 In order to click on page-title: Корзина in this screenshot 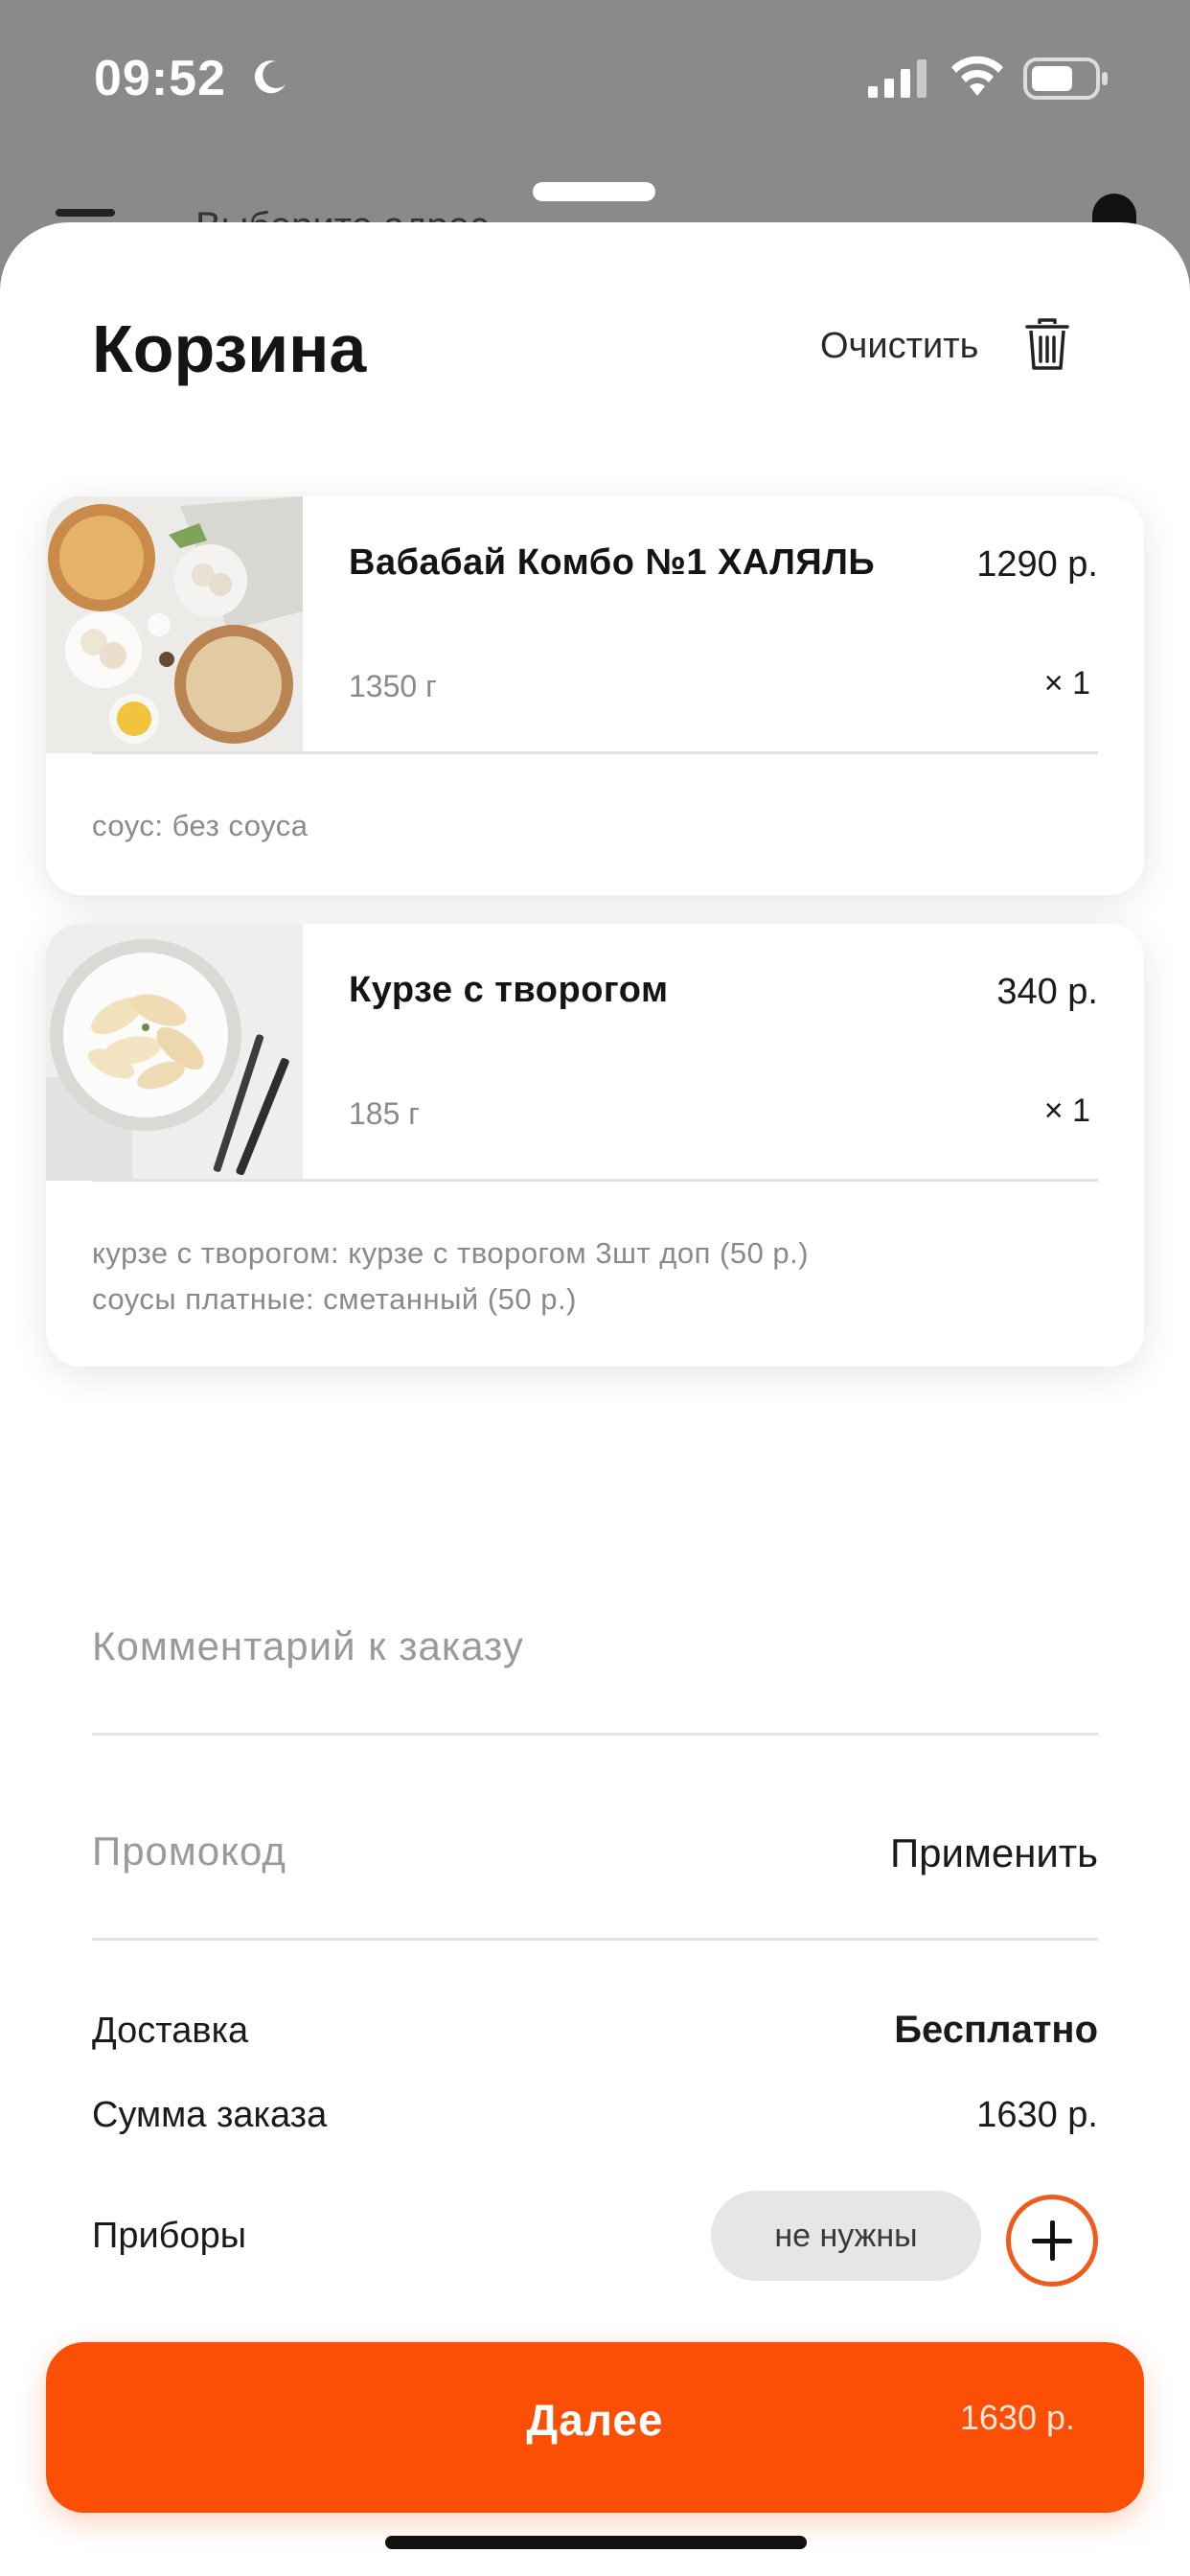, I will do `click(230, 348)`.